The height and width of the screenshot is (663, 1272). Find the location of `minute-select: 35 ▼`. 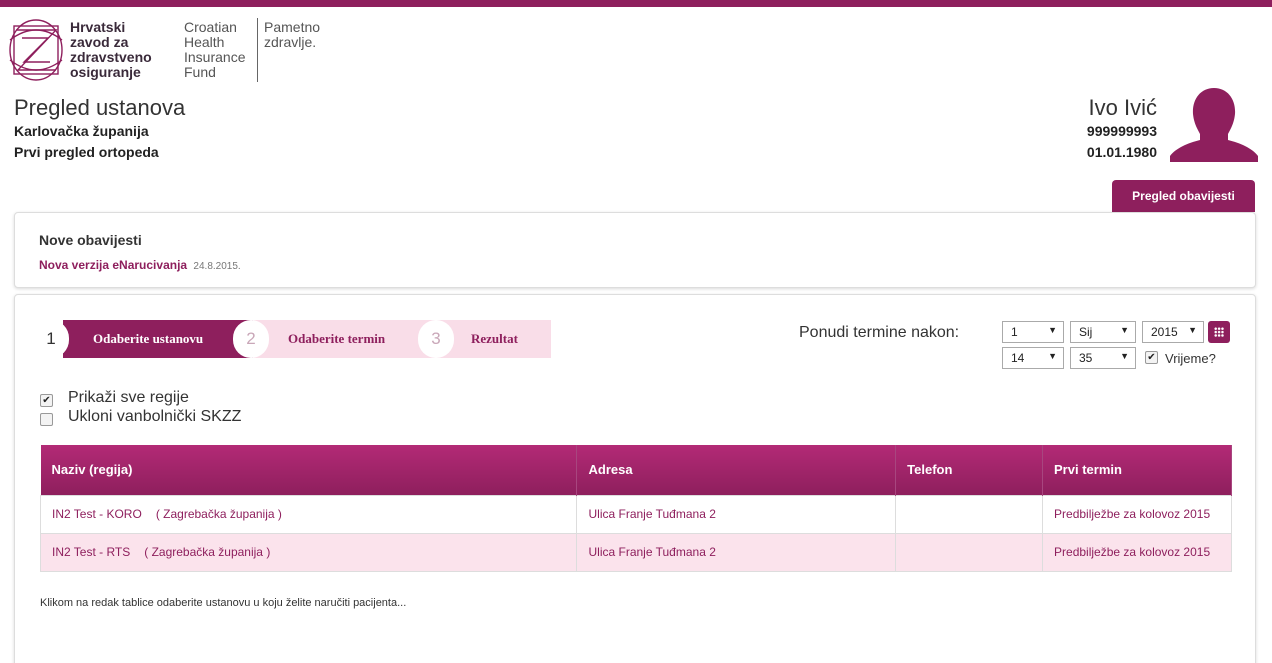

minute-select: 35 ▼ is located at coordinates (1103, 358).